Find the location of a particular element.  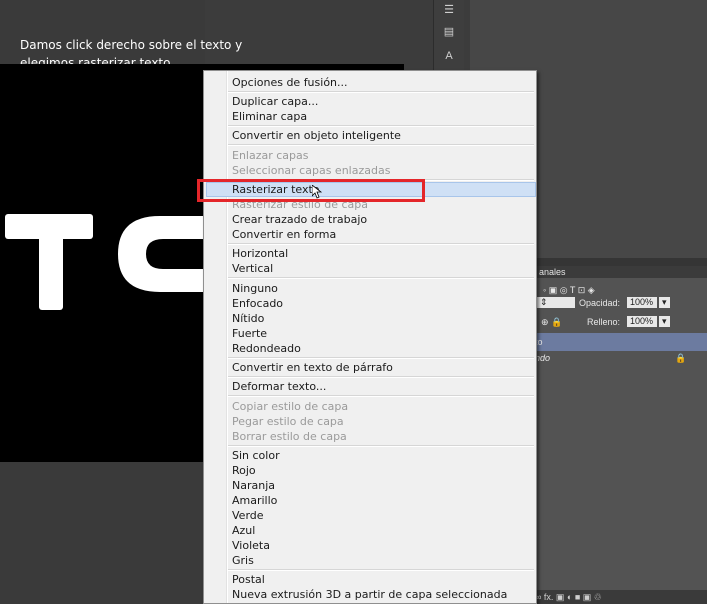

menu-item-convert-to-shape: Convertir en forma is located at coordinates (284, 234).